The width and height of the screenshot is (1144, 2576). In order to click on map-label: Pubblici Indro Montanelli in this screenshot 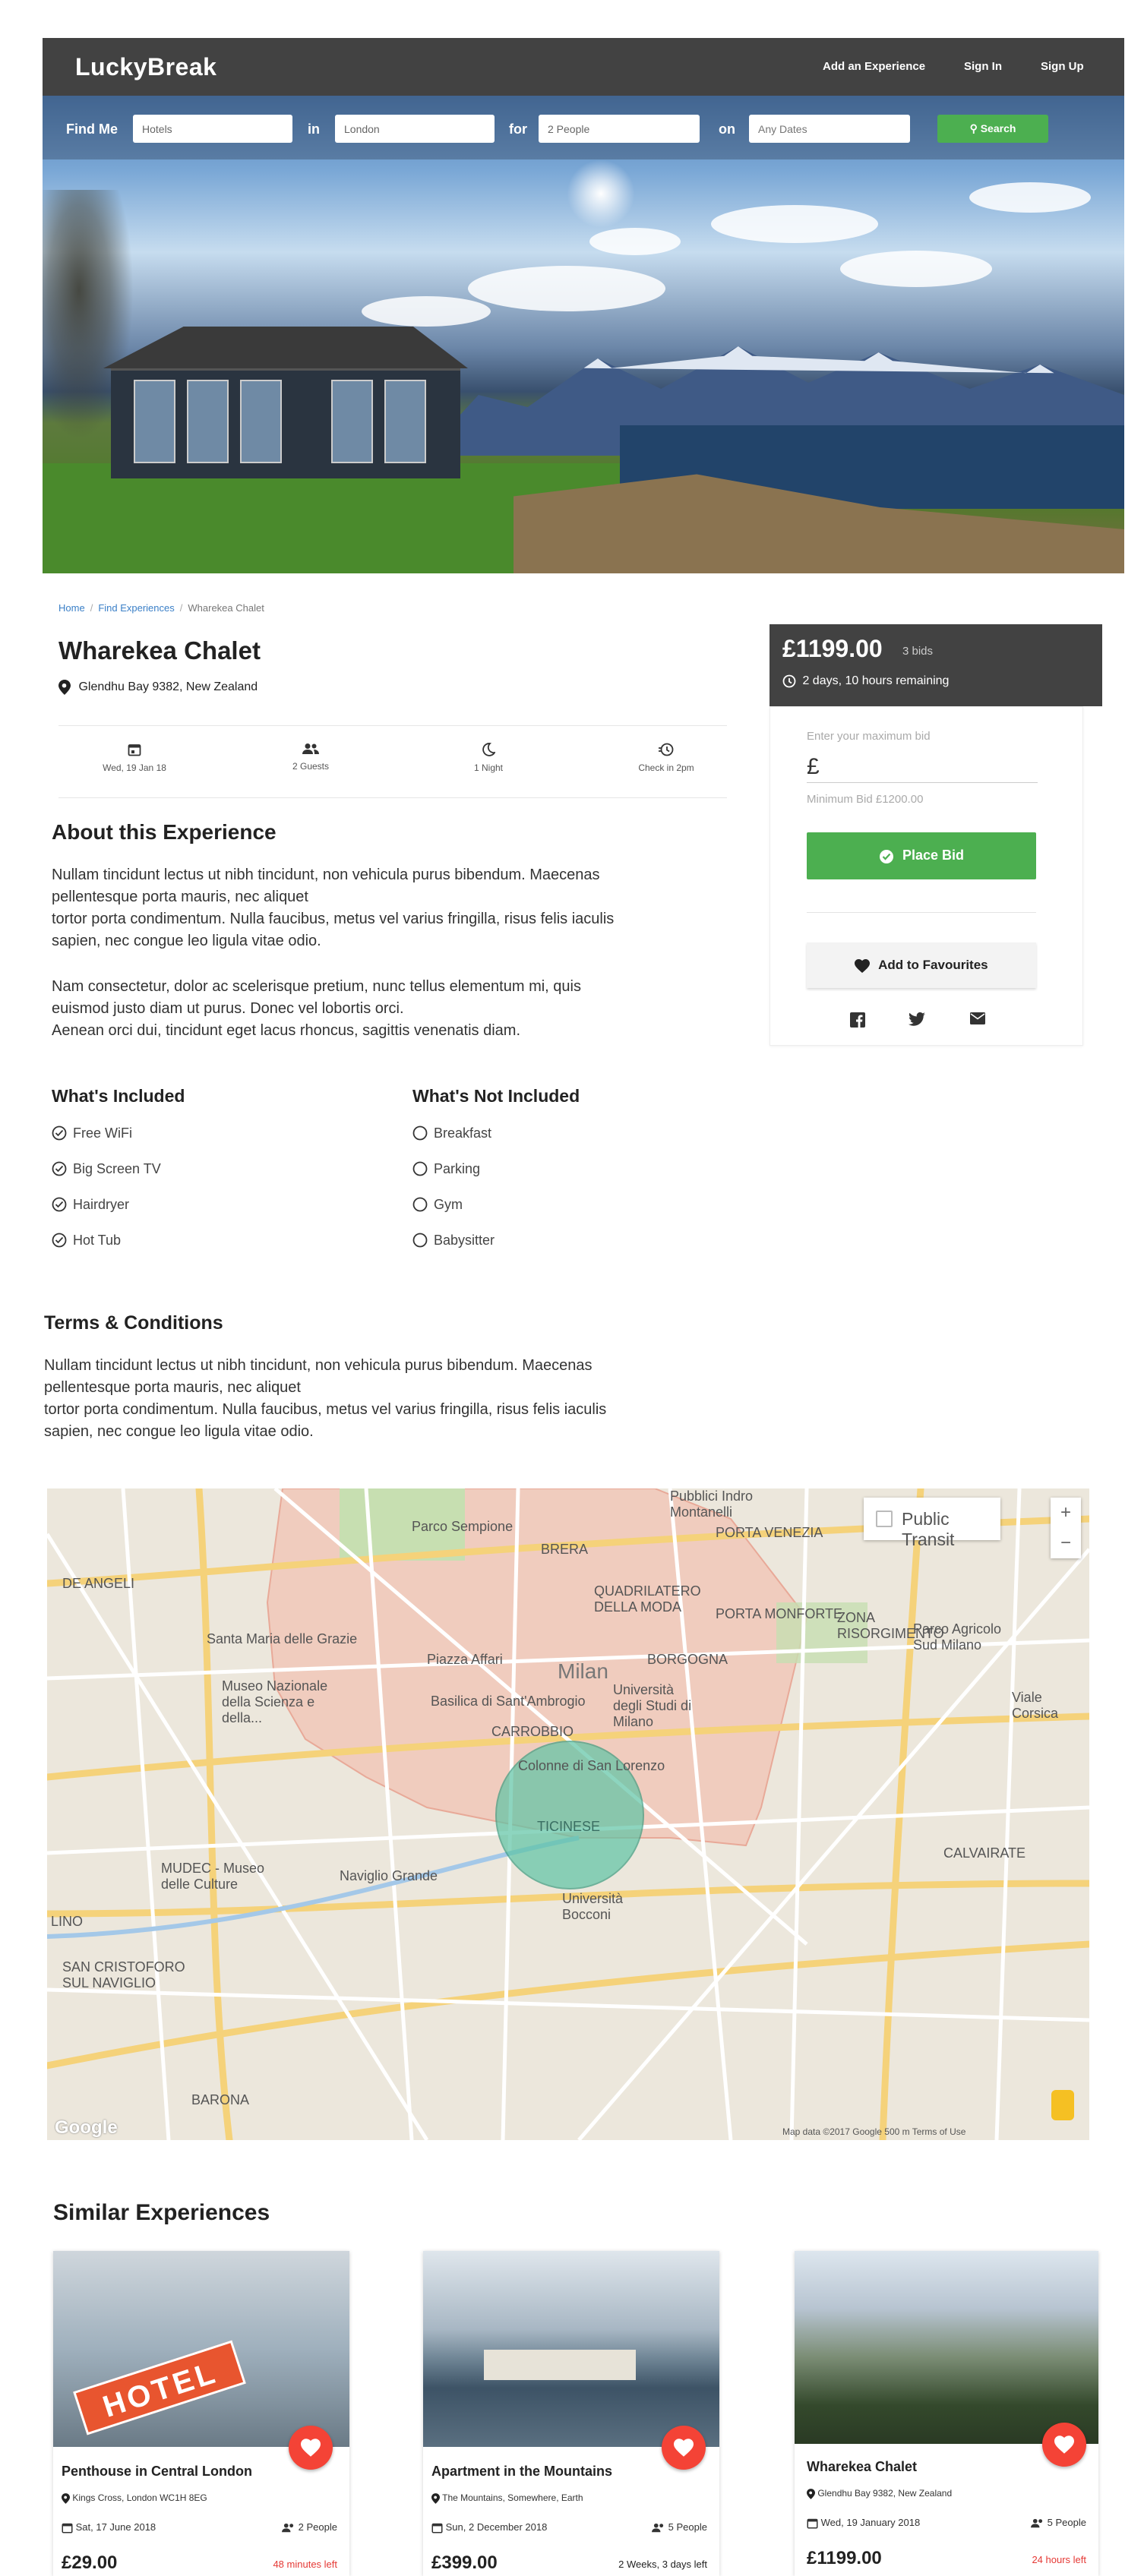, I will do `click(712, 1504)`.